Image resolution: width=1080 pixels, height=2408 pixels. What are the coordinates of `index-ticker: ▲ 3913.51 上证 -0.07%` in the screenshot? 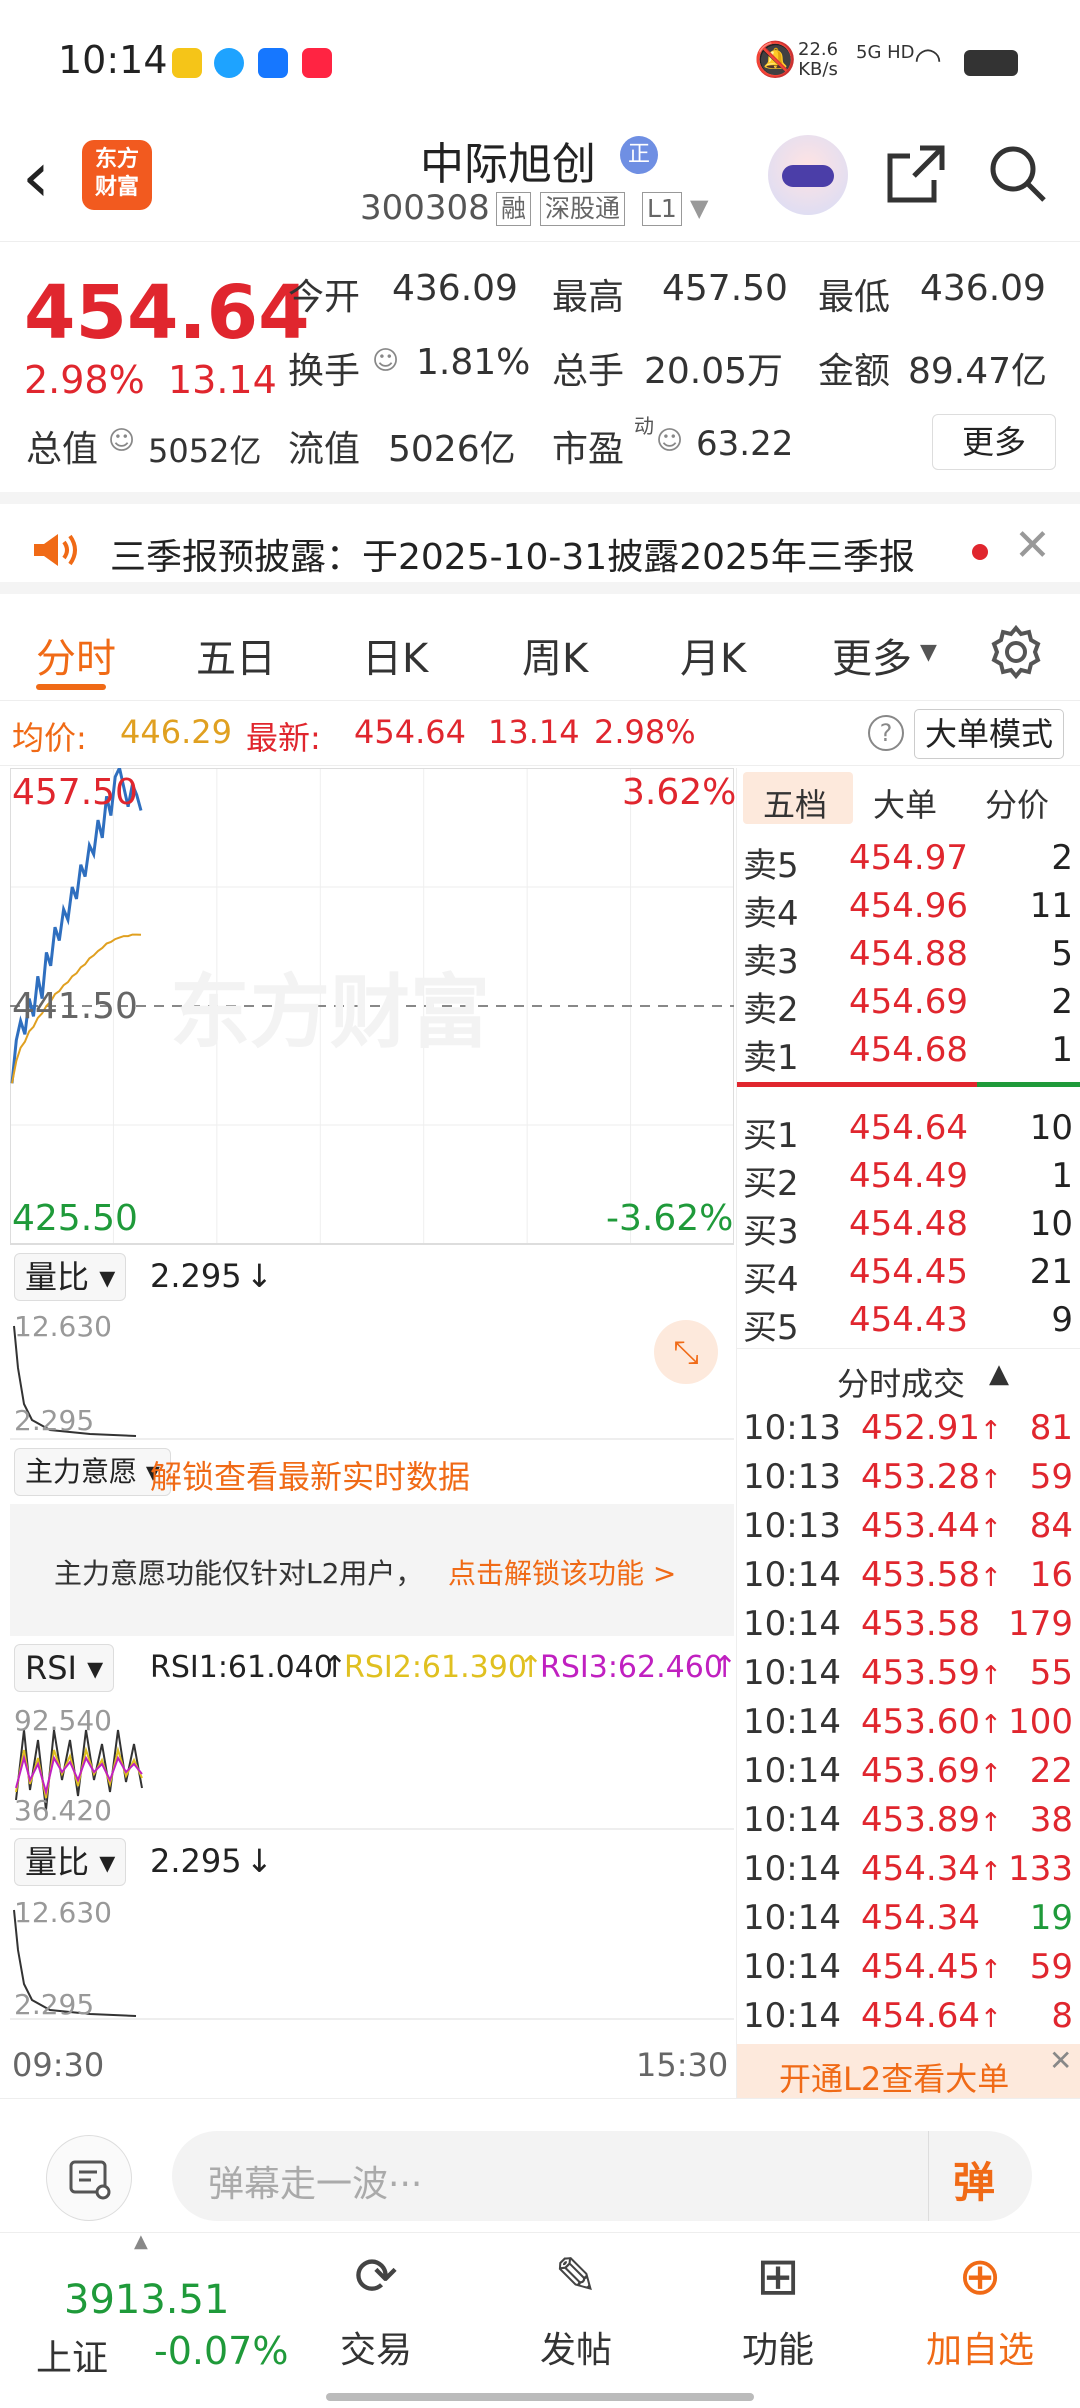 It's located at (150, 2319).